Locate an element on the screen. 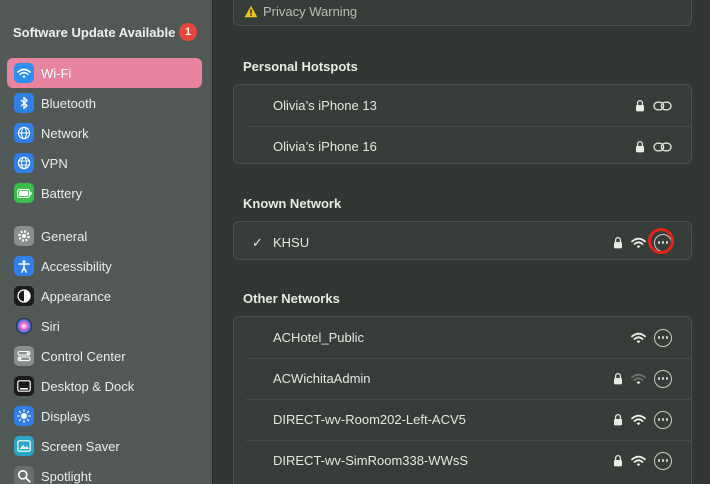  accessibility-icon is located at coordinates (24, 266).